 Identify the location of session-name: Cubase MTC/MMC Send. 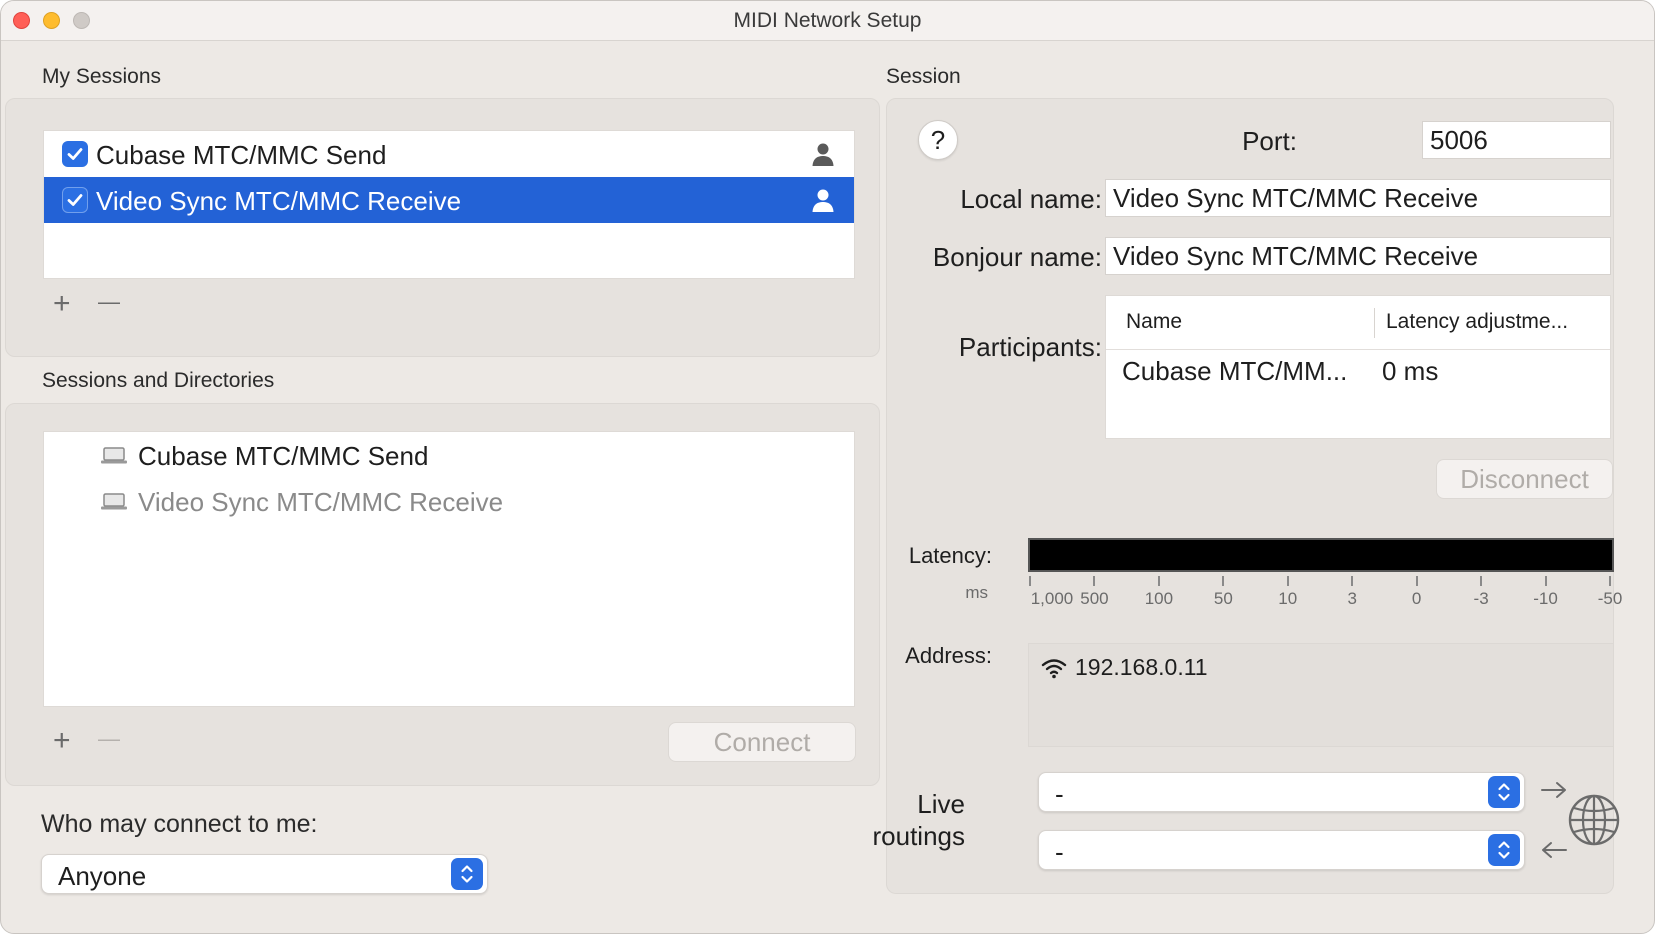
(241, 155).